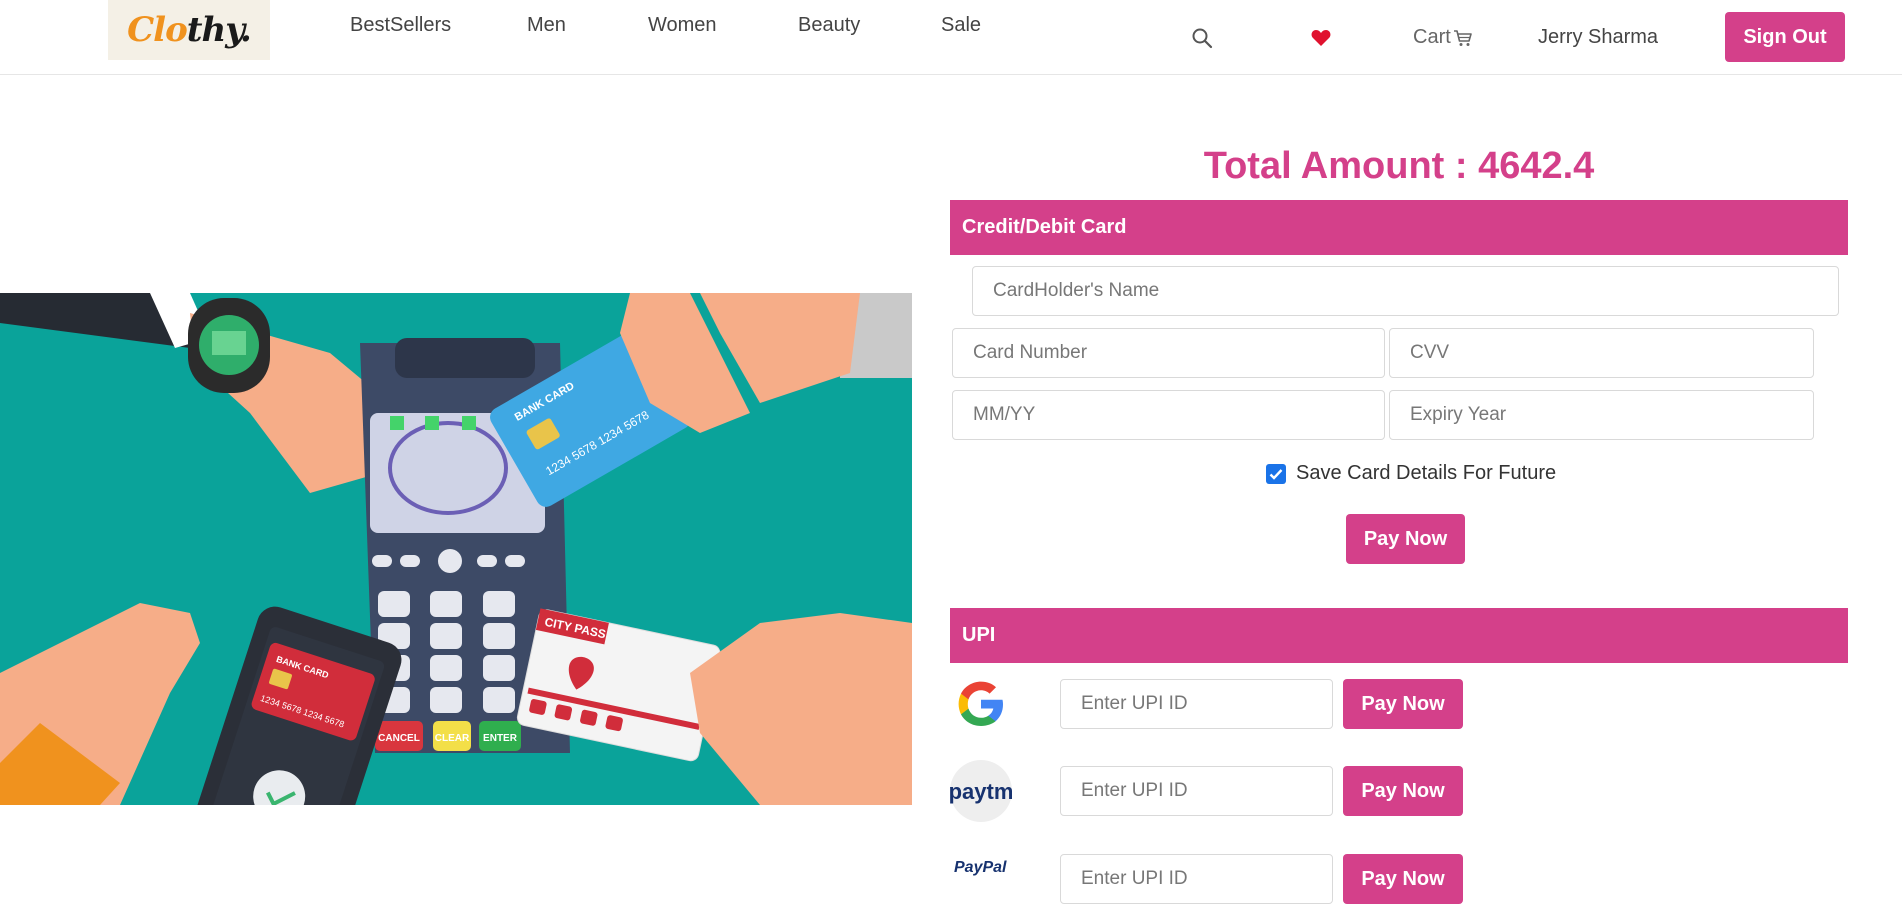 The width and height of the screenshot is (1902, 914). What do you see at coordinates (1405, 539) in the screenshot?
I see `card-pay-now-button: Pay Now` at bounding box center [1405, 539].